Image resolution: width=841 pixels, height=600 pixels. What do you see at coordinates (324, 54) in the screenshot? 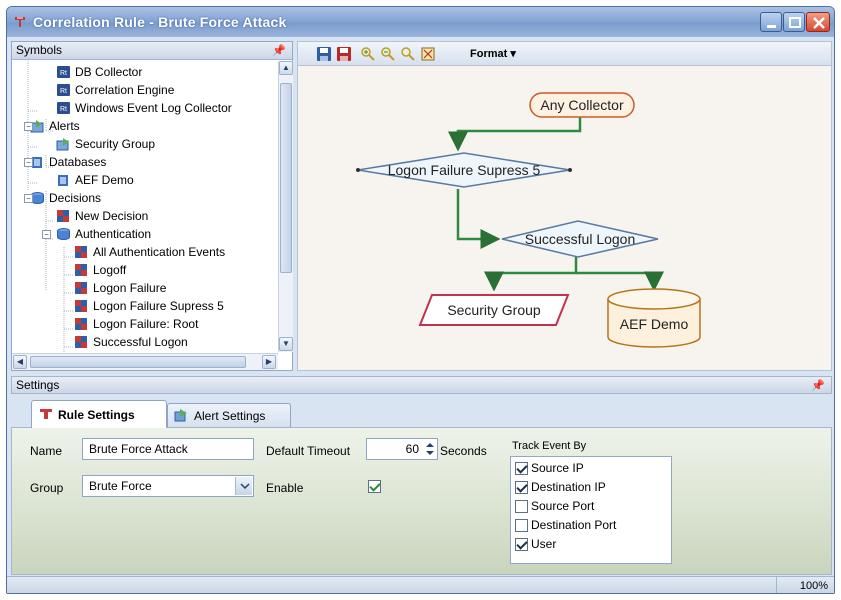
I see `save-icon` at bounding box center [324, 54].